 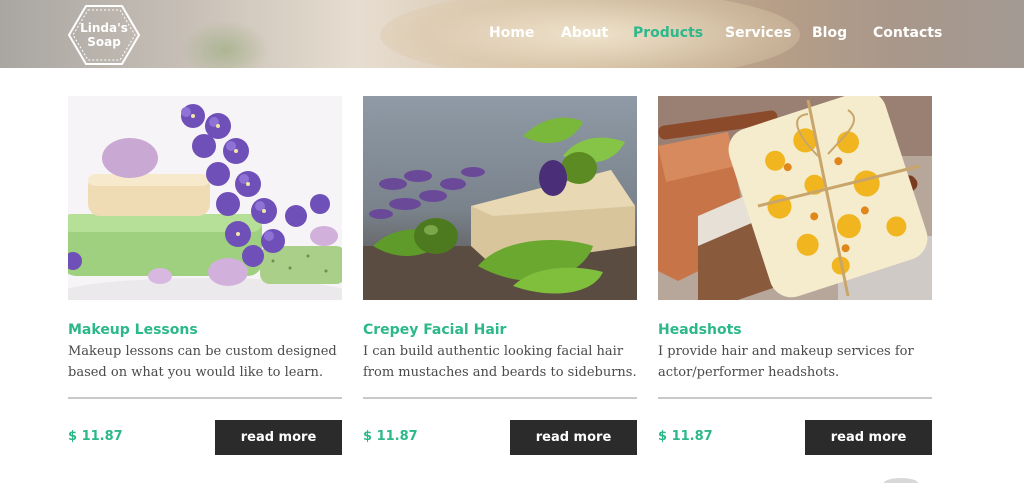 I want to click on scroll-to-top-indicator, so click(x=901, y=480).